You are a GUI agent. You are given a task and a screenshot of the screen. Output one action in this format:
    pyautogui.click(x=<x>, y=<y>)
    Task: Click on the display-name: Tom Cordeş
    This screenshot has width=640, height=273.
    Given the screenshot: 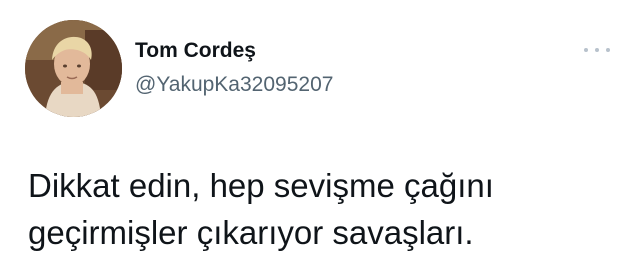 What is the action you would take?
    pyautogui.click(x=234, y=51)
    